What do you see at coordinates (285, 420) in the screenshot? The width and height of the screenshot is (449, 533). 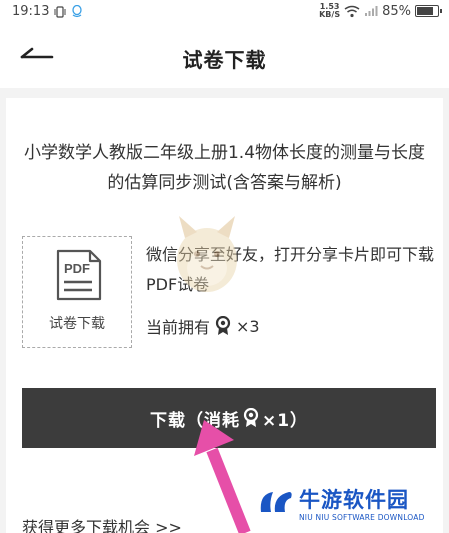 I see `download-button-suffix: ×1）` at bounding box center [285, 420].